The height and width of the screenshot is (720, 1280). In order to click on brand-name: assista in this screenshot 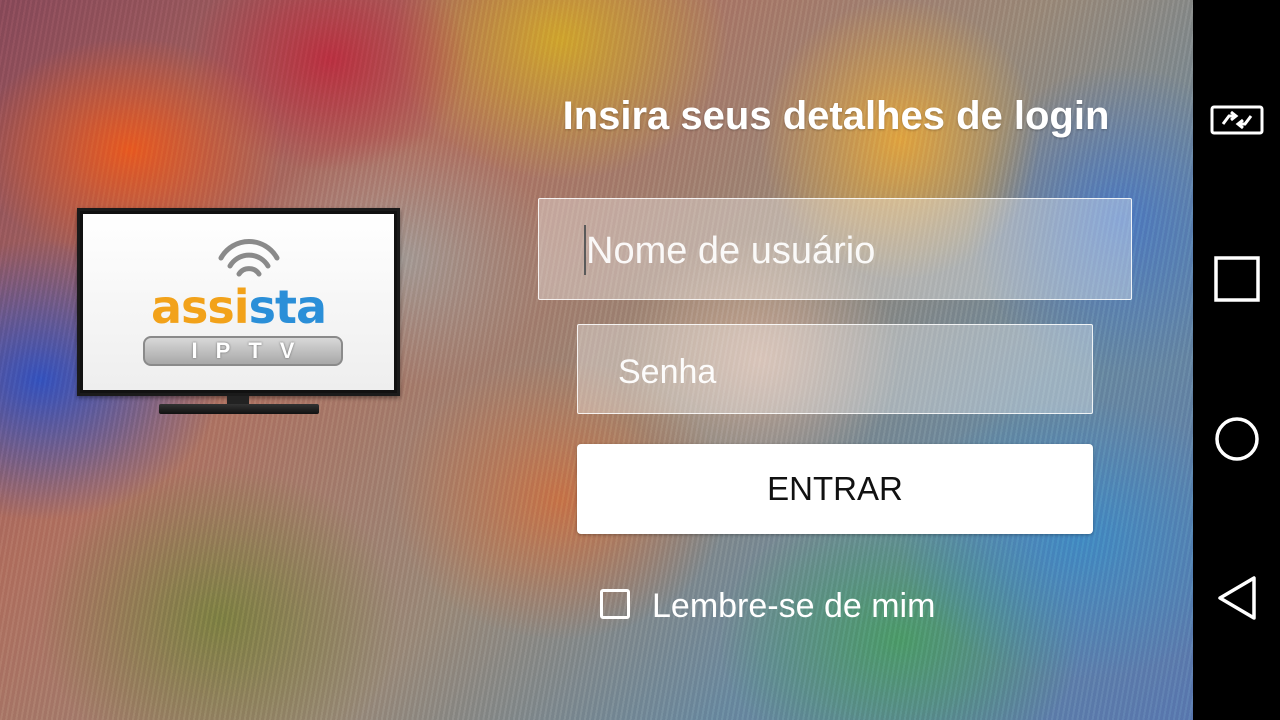, I will do `click(238, 307)`.